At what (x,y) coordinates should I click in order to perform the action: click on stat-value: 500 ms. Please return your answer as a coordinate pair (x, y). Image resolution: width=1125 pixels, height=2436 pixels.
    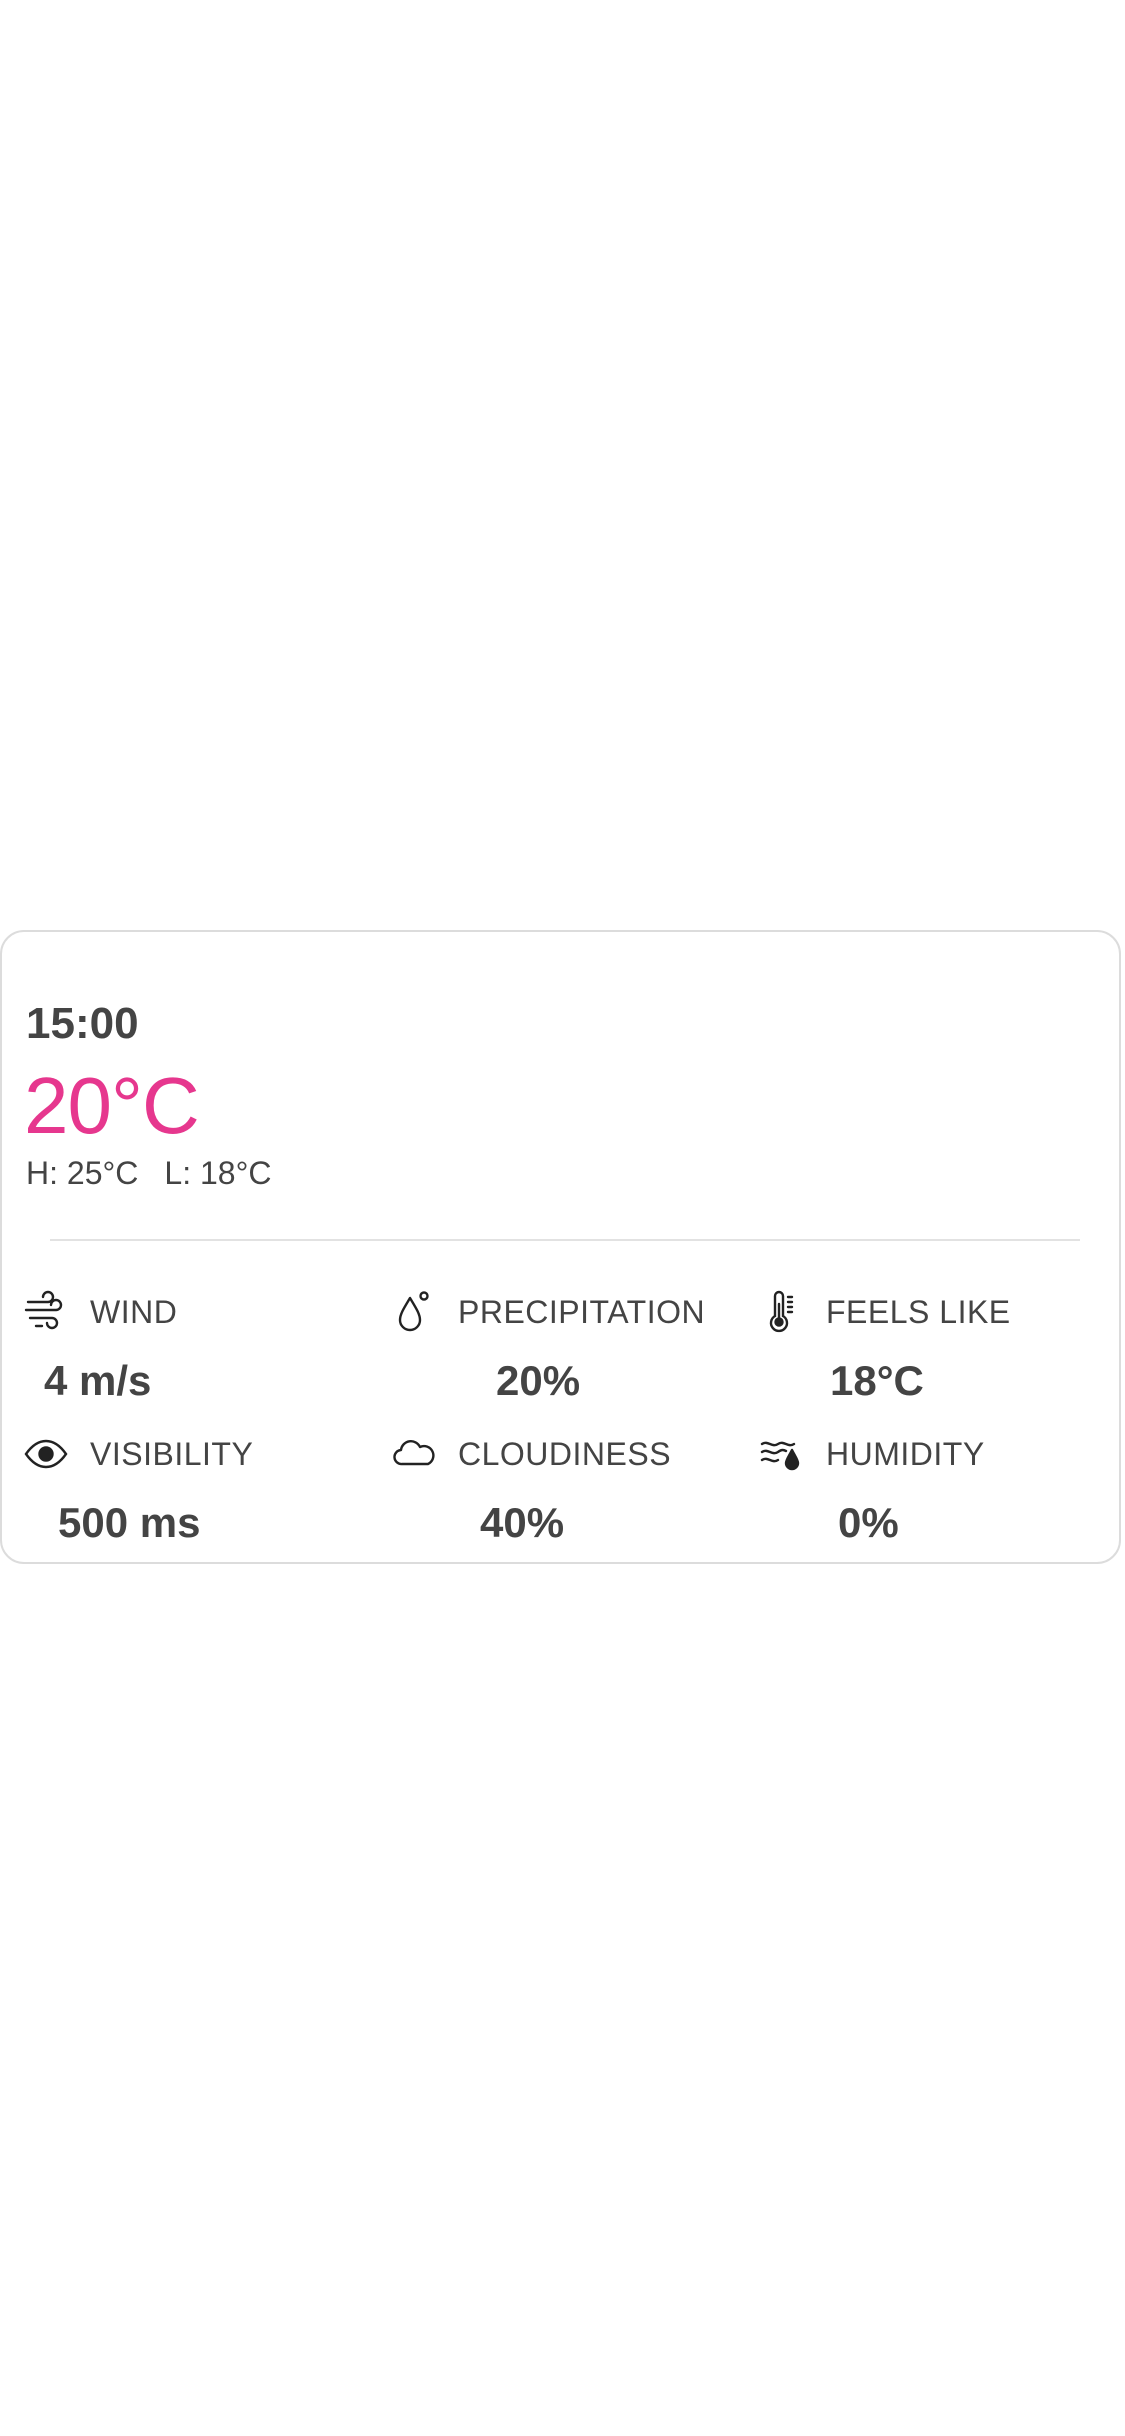
    Looking at the image, I should click on (129, 1522).